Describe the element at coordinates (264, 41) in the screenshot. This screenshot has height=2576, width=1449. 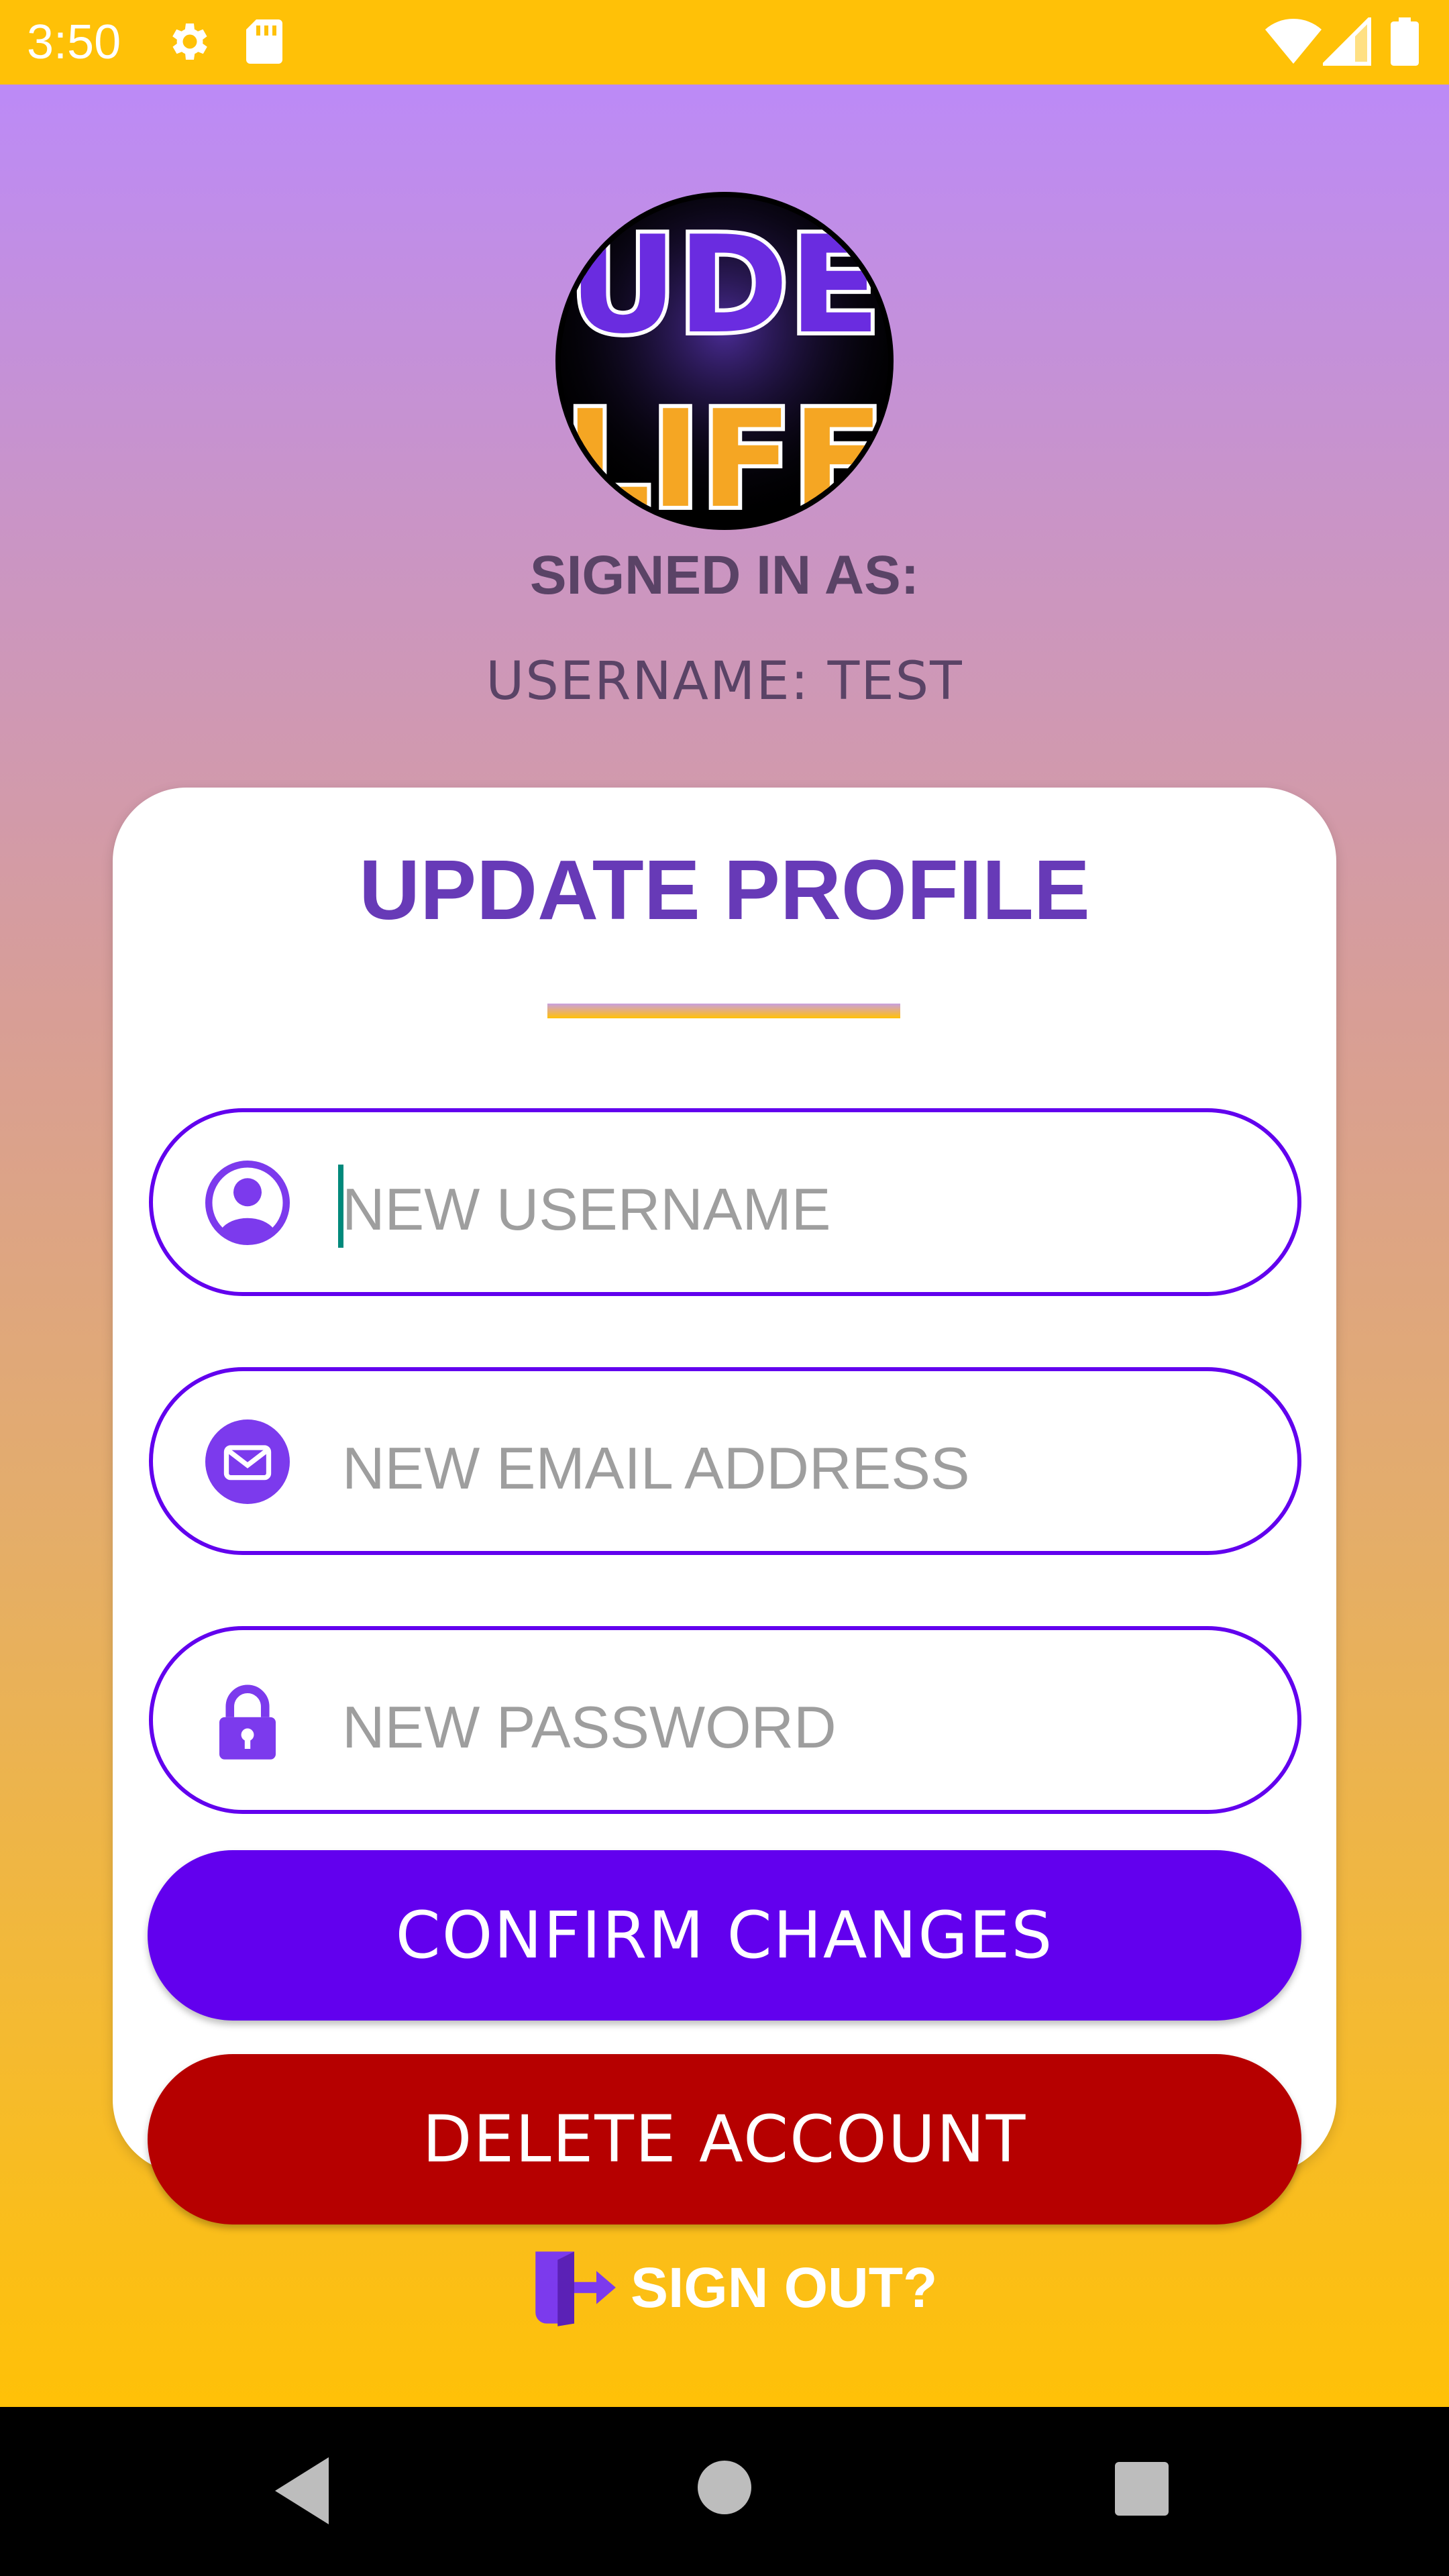
I see `sd-card-icon` at that location.